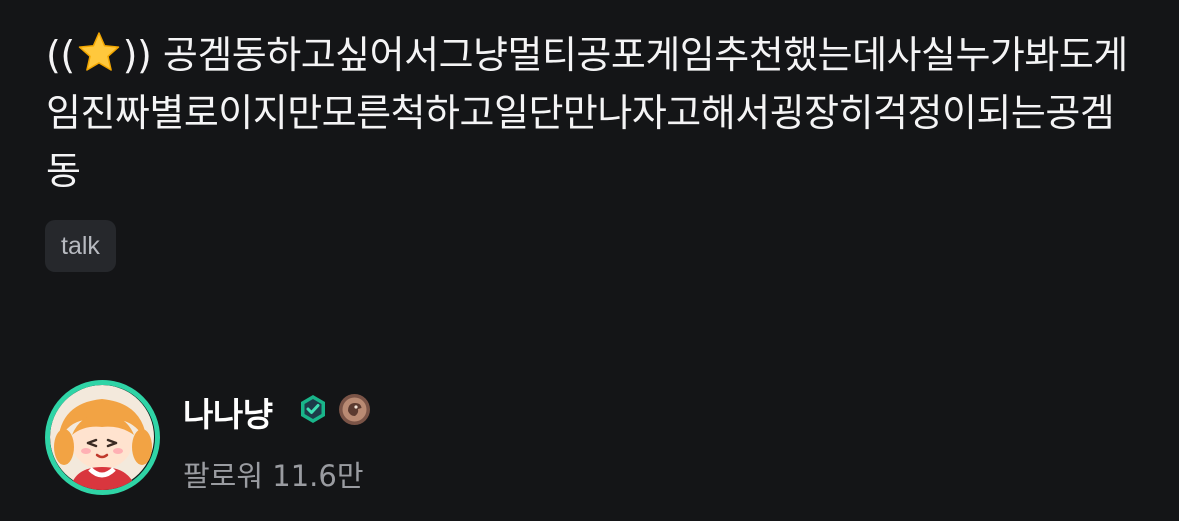 The height and width of the screenshot is (521, 1179). I want to click on title-prefix: ((, so click(60, 55).